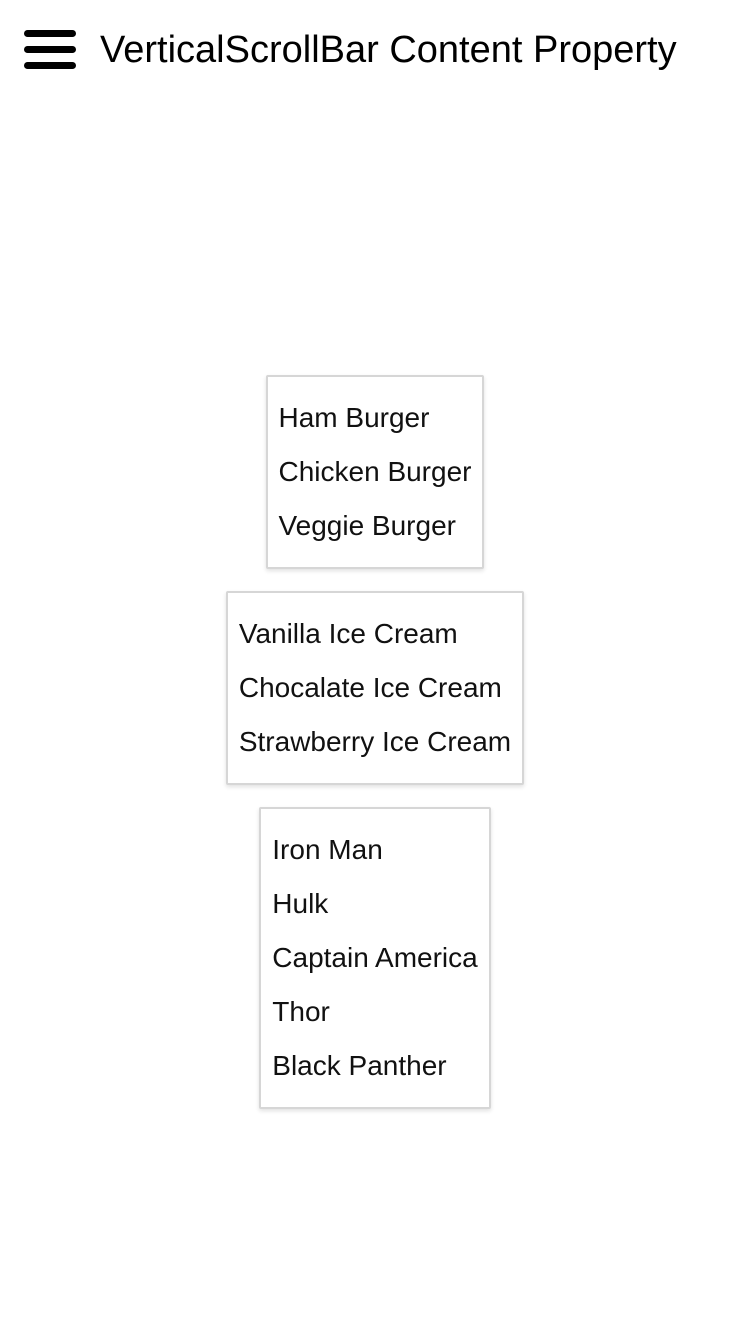 This screenshot has width=750, height=1334. I want to click on list-item: Chocalate Ice Cream, so click(375, 688).